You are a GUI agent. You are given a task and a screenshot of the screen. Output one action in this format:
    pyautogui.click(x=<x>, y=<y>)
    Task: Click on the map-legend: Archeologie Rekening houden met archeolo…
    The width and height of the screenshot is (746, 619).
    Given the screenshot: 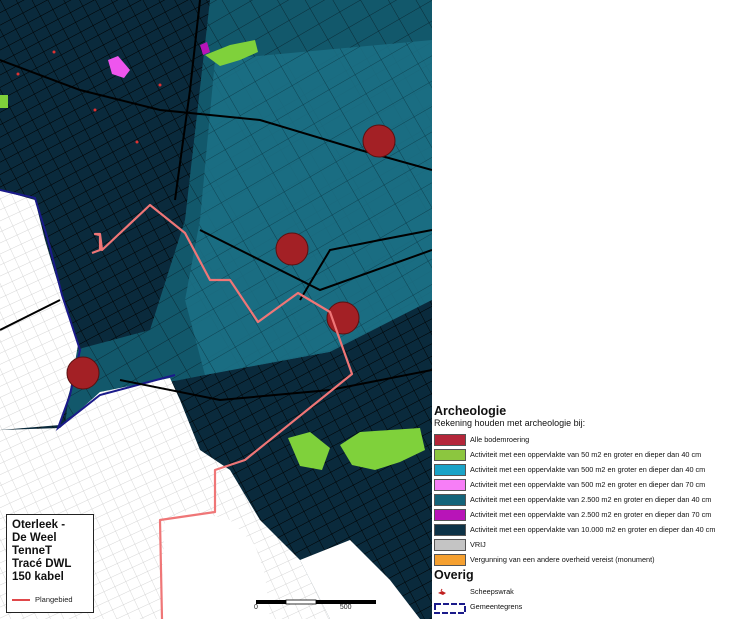 What is the action you would take?
    pyautogui.click(x=590, y=511)
    